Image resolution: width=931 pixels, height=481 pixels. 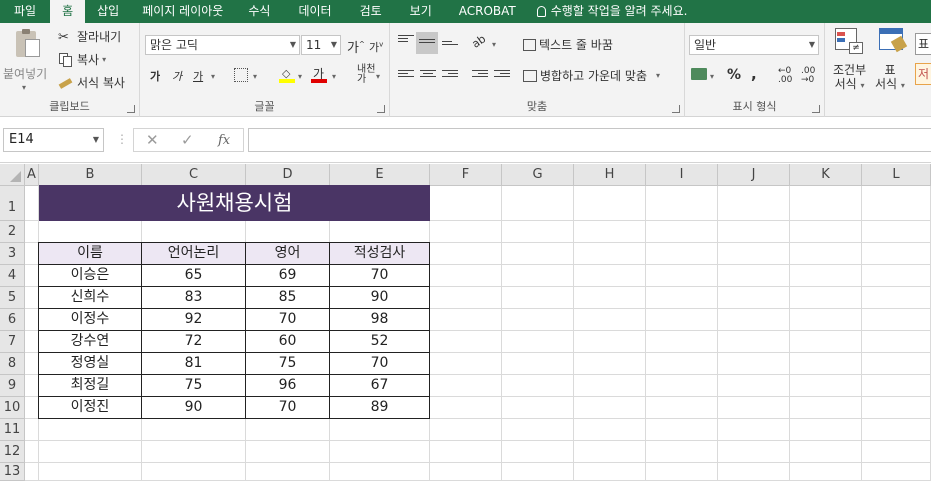 What do you see at coordinates (234, 203) in the screenshot?
I see `title-cell: 사원채용시험` at bounding box center [234, 203].